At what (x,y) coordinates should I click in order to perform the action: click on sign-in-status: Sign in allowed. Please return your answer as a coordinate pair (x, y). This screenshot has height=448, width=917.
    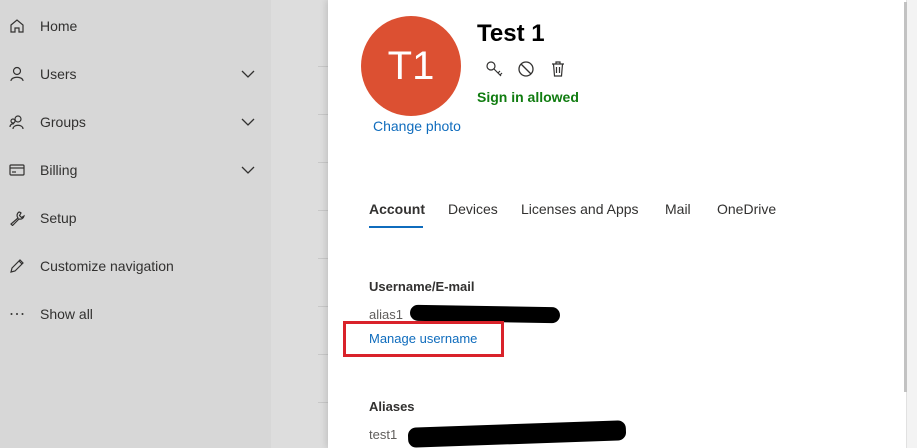
    Looking at the image, I should click on (528, 97).